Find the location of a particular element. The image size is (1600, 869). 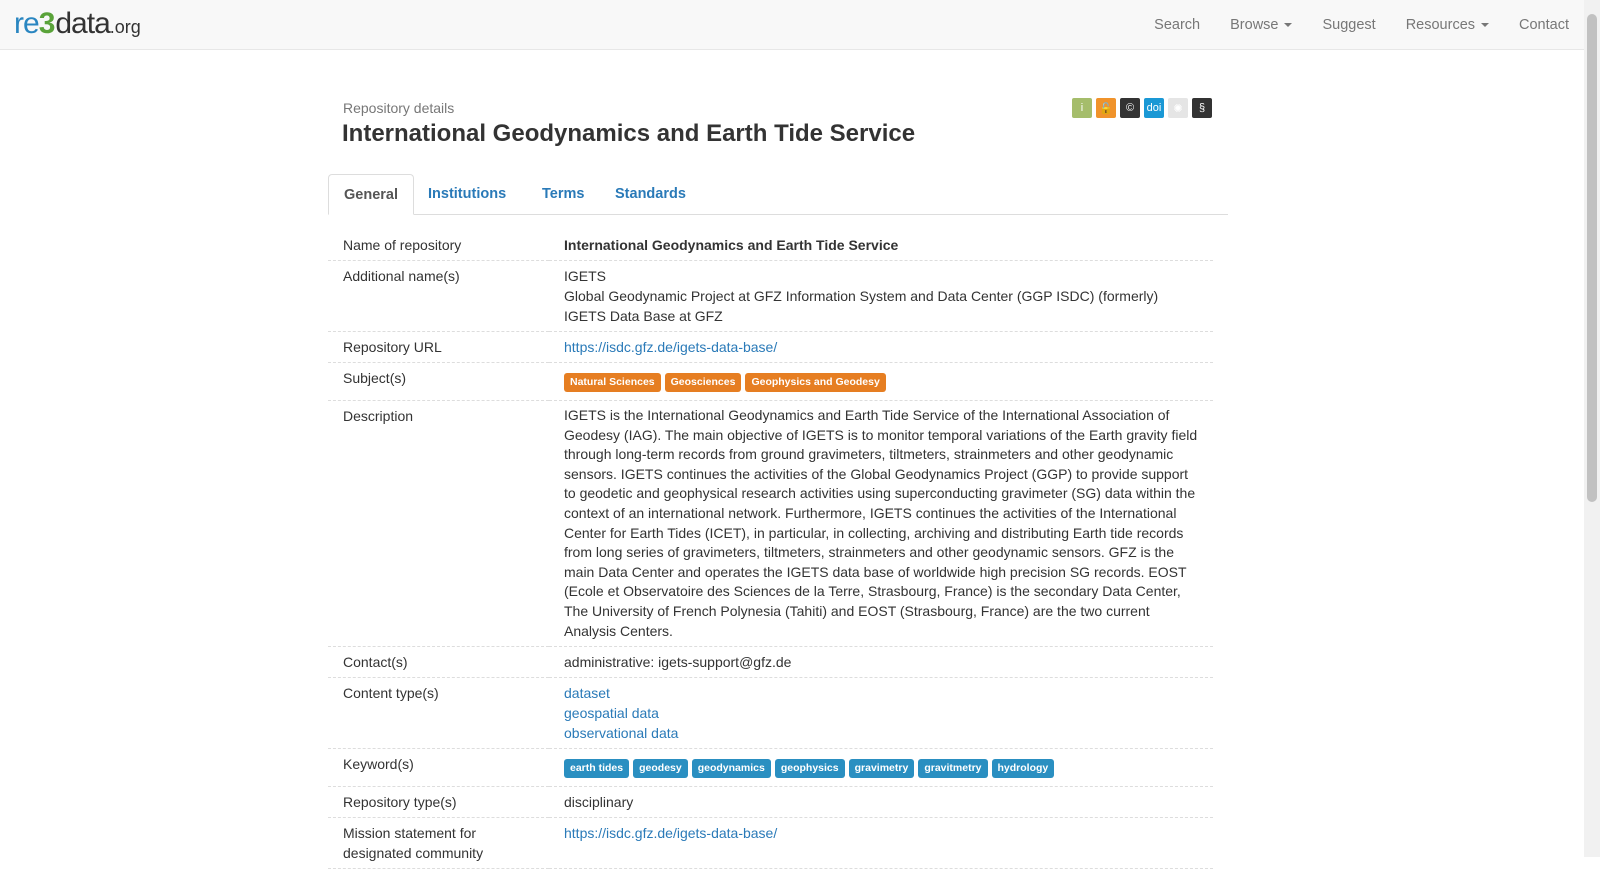

tab-general: General is located at coordinates (371, 194).